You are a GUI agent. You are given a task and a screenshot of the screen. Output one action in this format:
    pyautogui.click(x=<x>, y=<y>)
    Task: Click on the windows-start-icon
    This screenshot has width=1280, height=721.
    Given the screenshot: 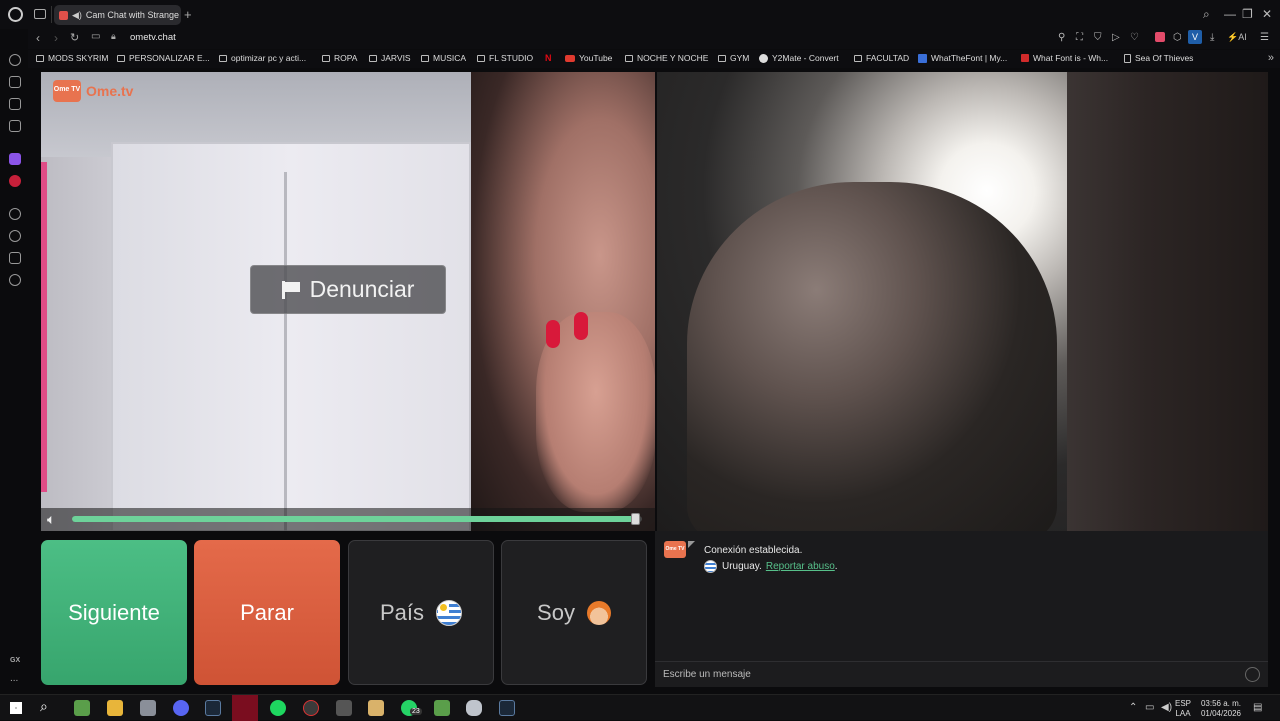 What is the action you would take?
    pyautogui.click(x=16, y=708)
    